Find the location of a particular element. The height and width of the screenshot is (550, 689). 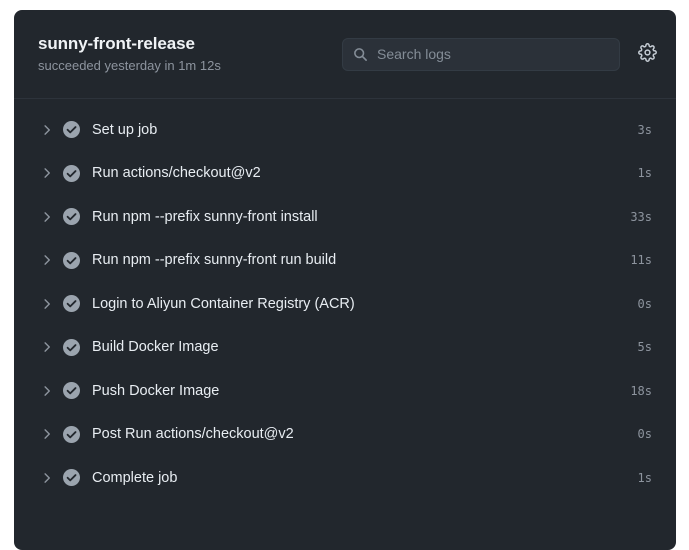

step-label: Push Docker Image is located at coordinates (156, 390).